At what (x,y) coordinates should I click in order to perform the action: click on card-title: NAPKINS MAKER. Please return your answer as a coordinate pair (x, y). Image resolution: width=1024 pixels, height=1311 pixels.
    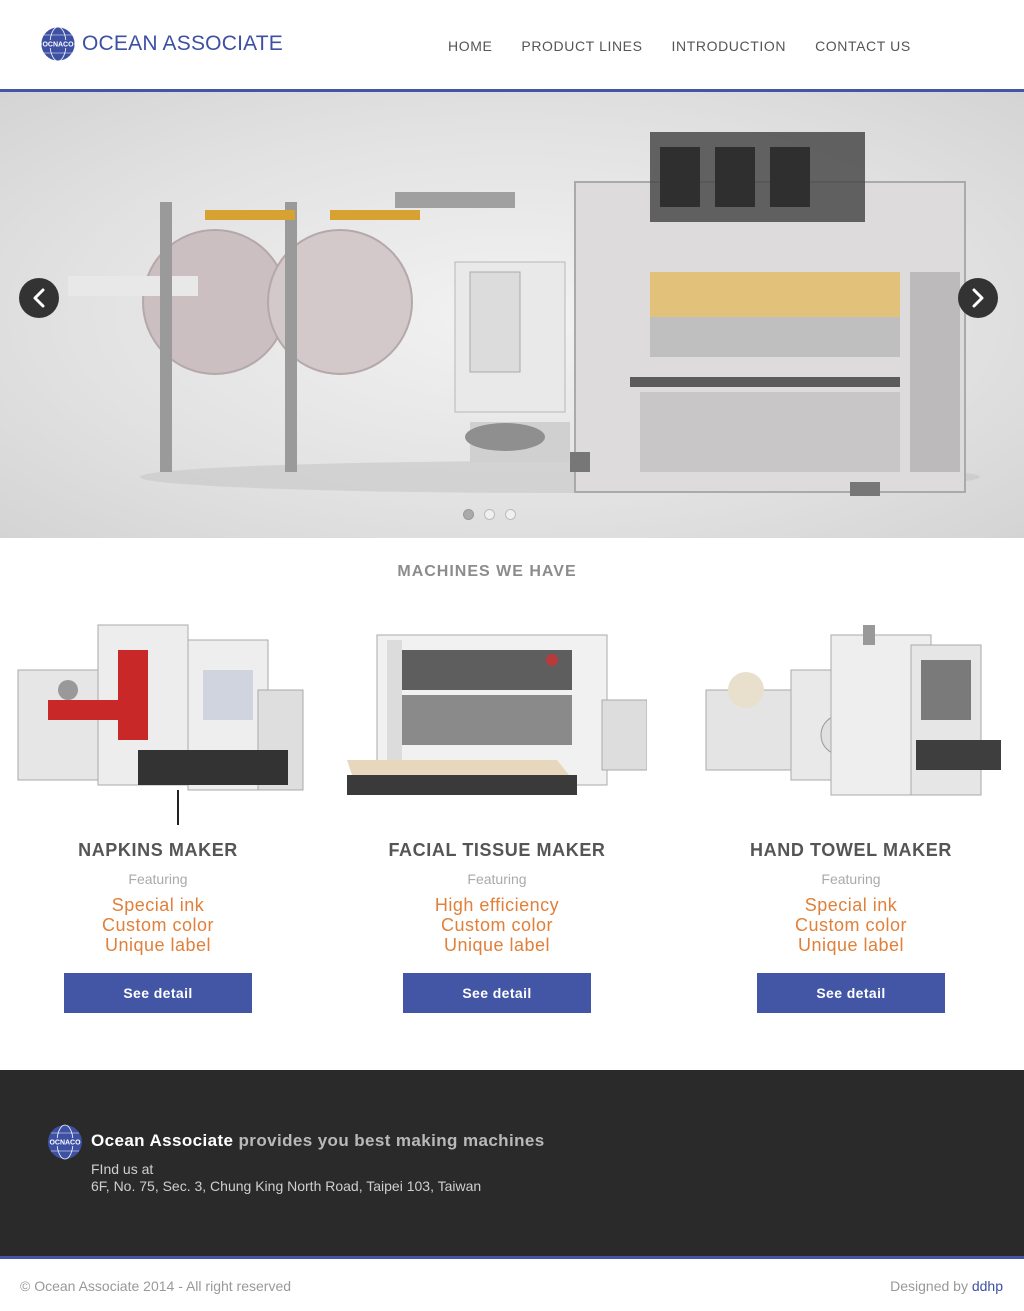
    Looking at the image, I should click on (158, 850).